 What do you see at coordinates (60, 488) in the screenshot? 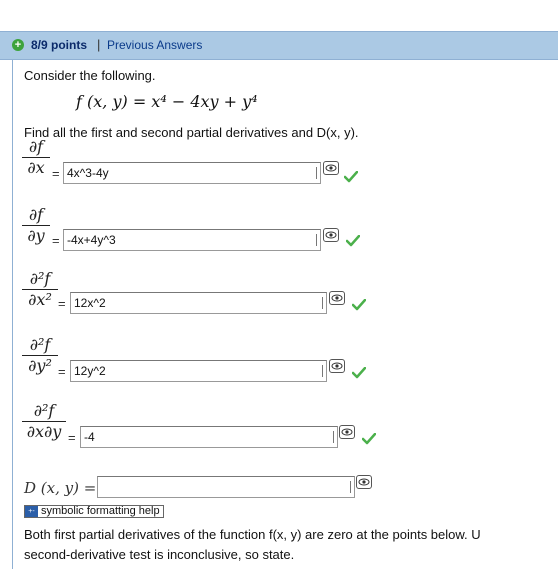
I see `d-label: D (x, y) =` at bounding box center [60, 488].